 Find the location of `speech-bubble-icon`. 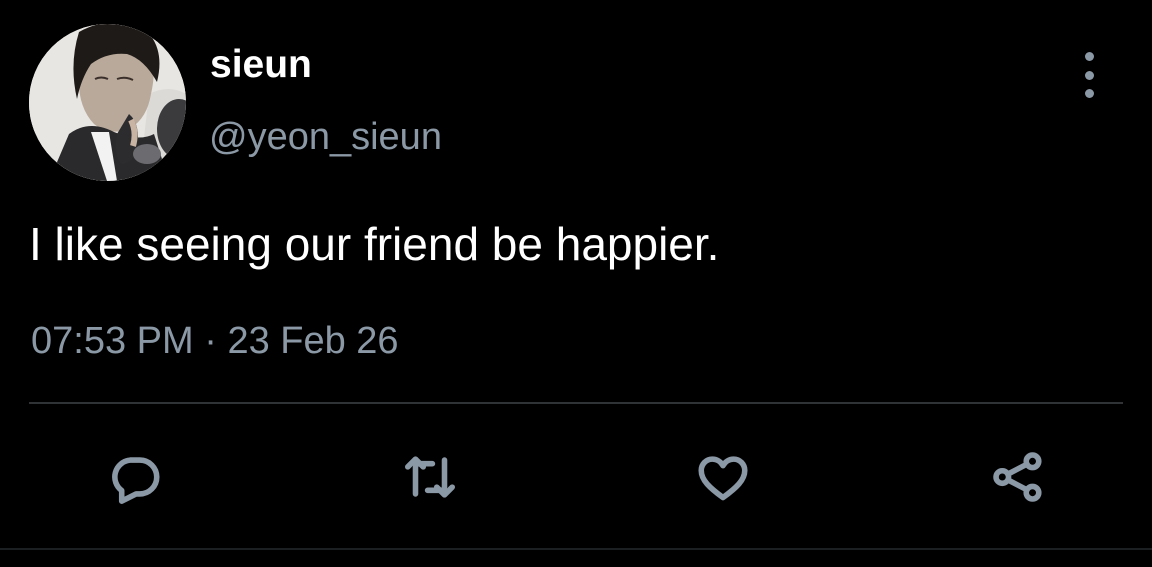

speech-bubble-icon is located at coordinates (136, 480).